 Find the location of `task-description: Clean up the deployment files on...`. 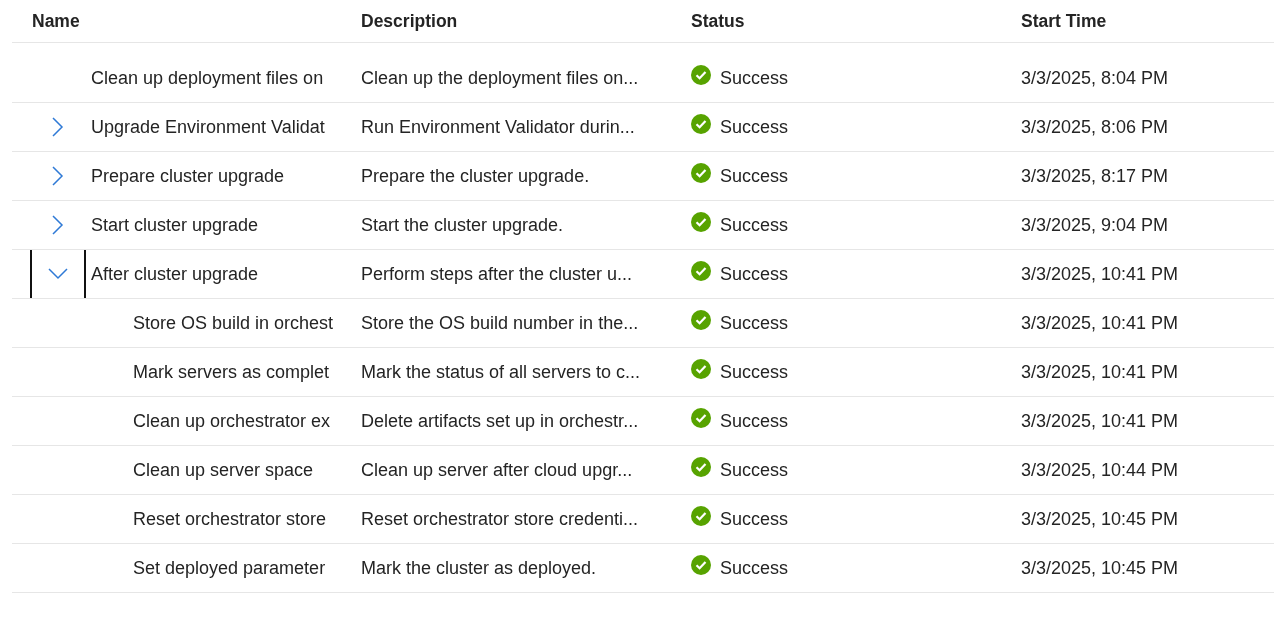

task-description: Clean up the deployment files on... is located at coordinates (500, 78).